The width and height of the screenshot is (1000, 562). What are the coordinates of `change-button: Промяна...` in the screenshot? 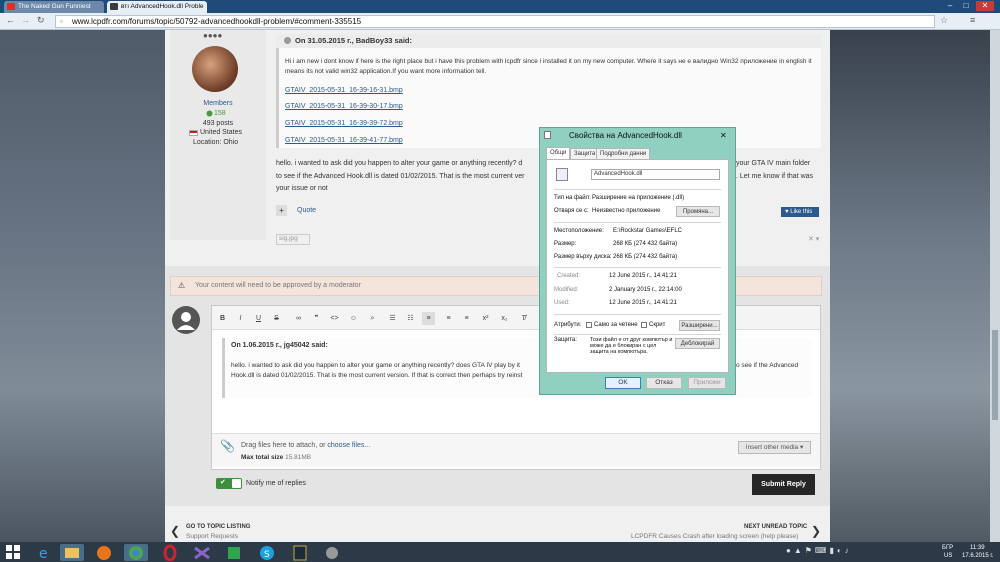 It's located at (698, 211).